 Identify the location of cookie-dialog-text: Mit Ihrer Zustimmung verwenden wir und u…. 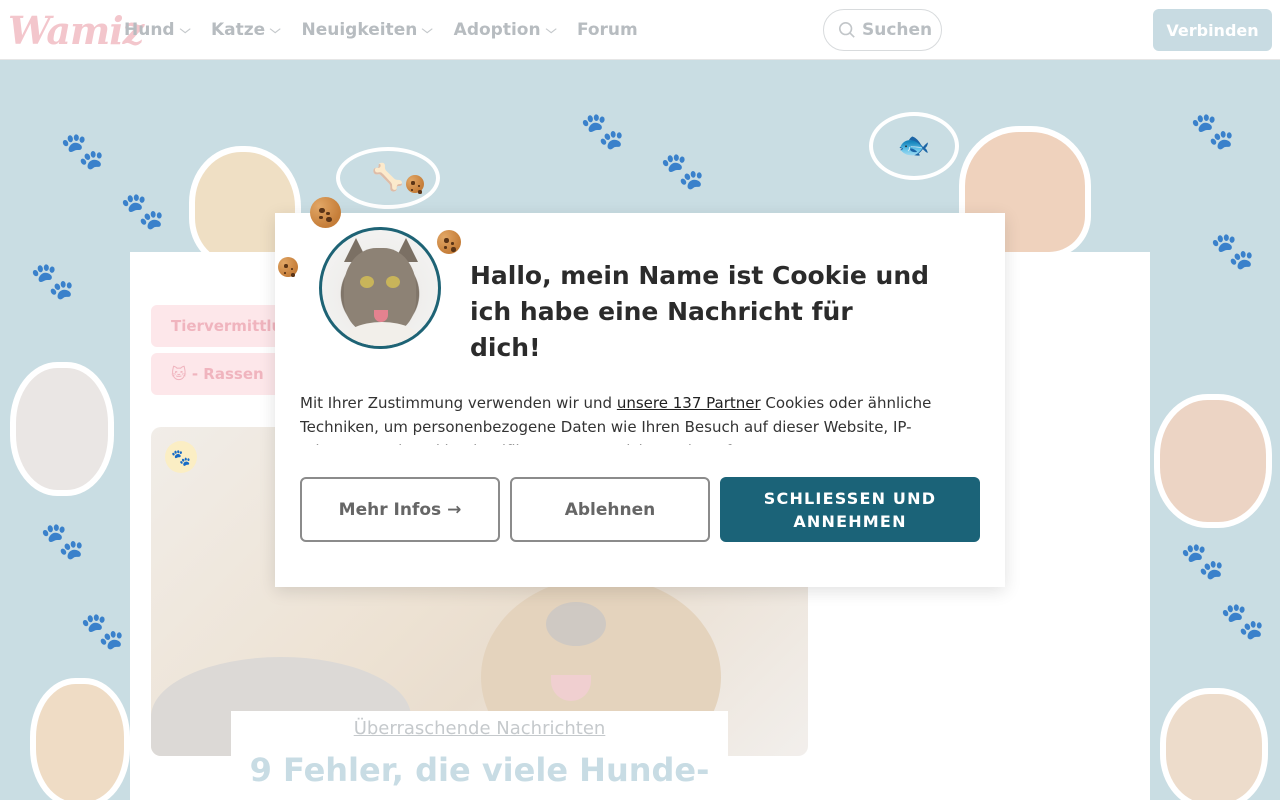
(620, 418).